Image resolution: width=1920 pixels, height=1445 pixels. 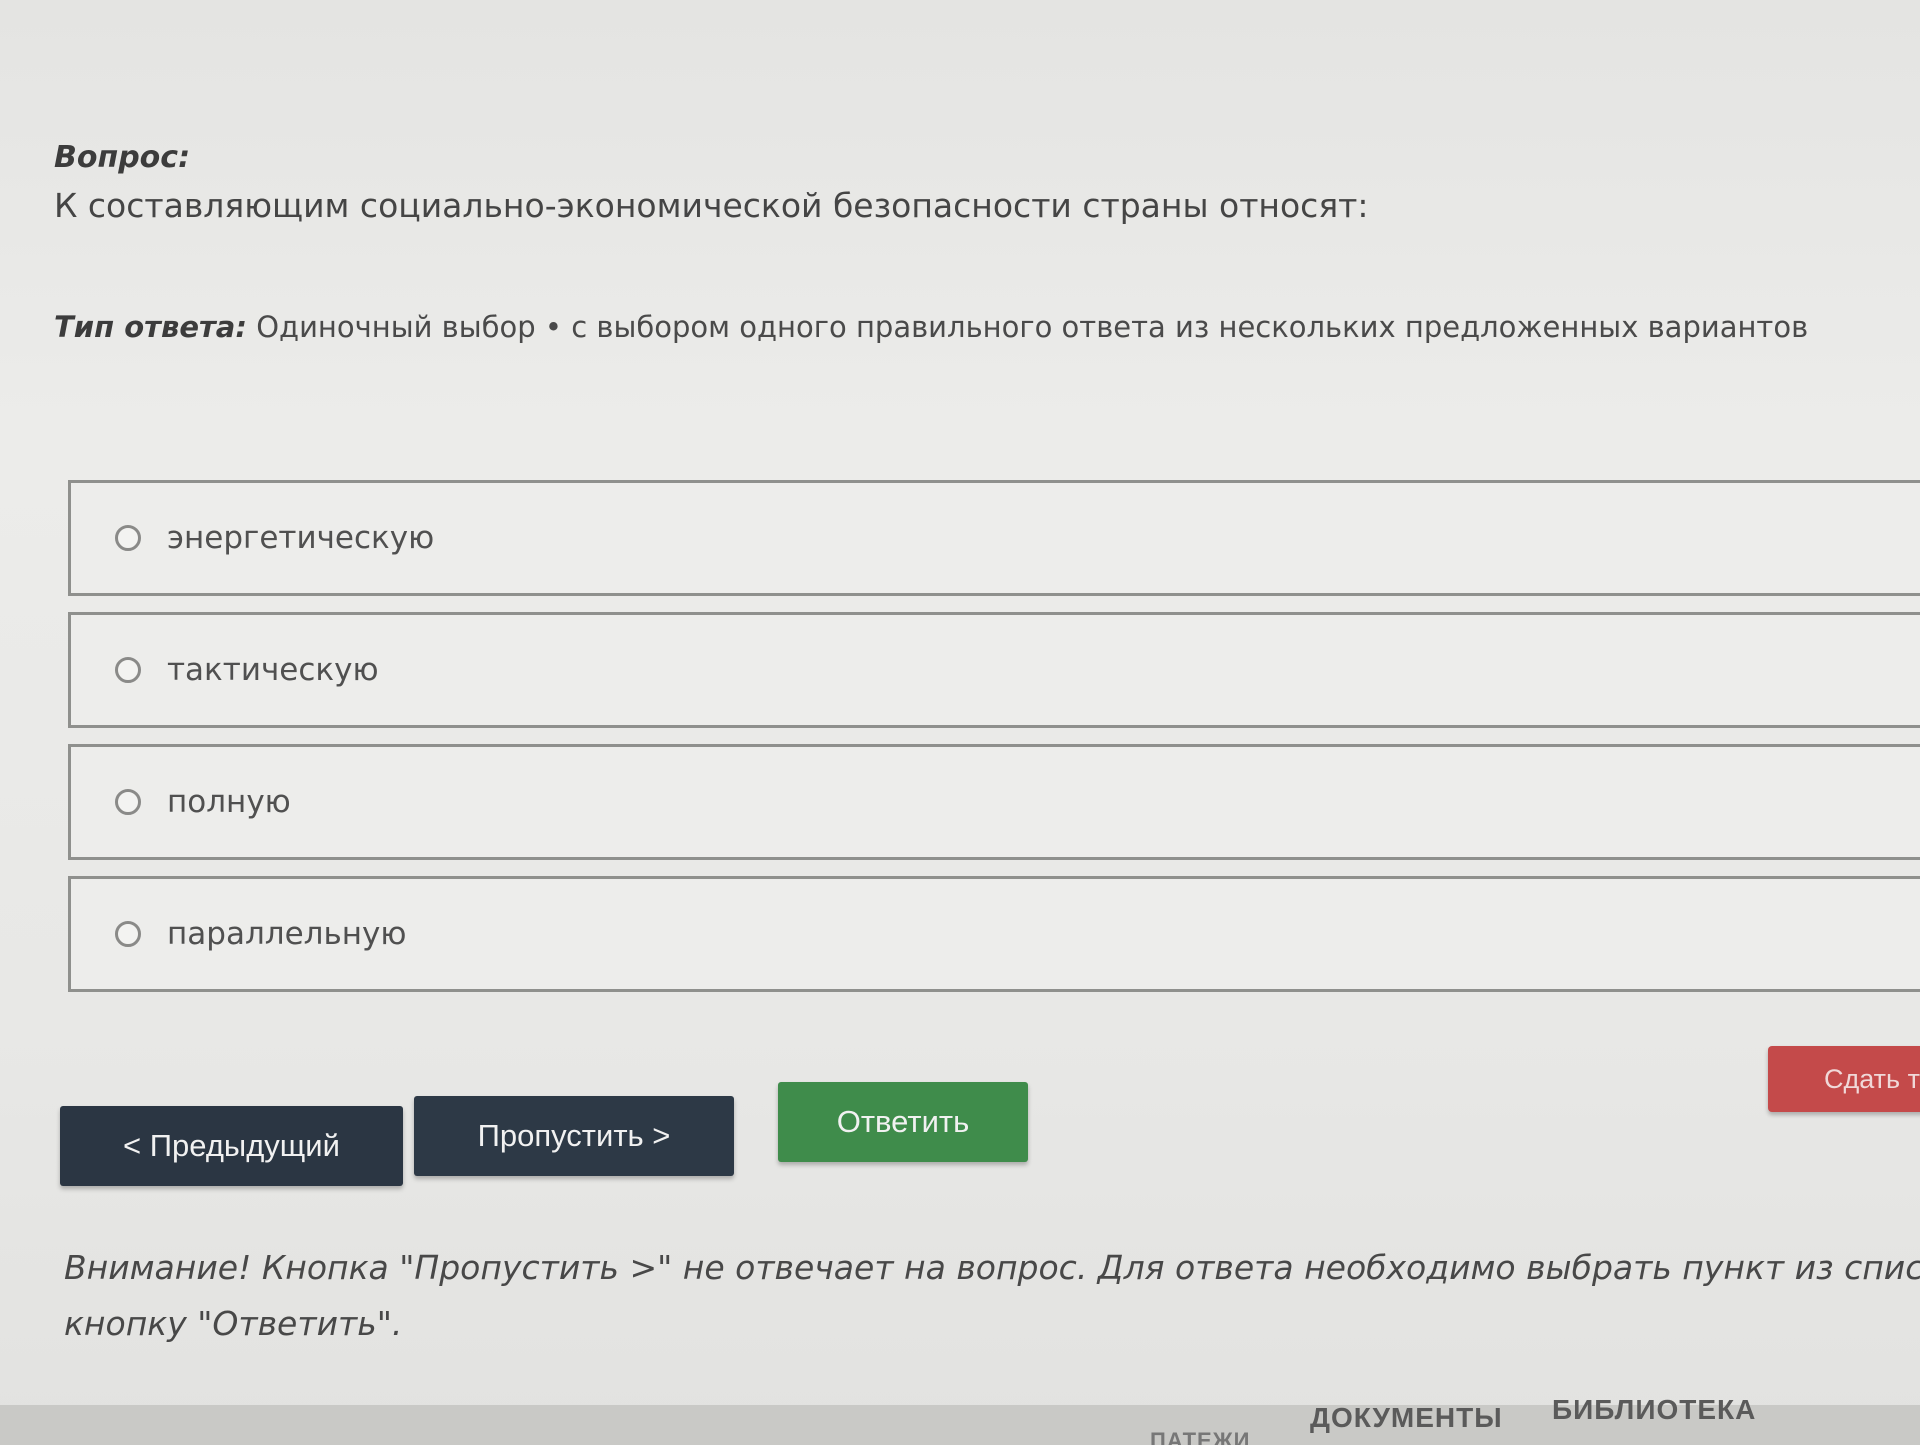 I want to click on option-energy: энергетическую, so click(x=994, y=538).